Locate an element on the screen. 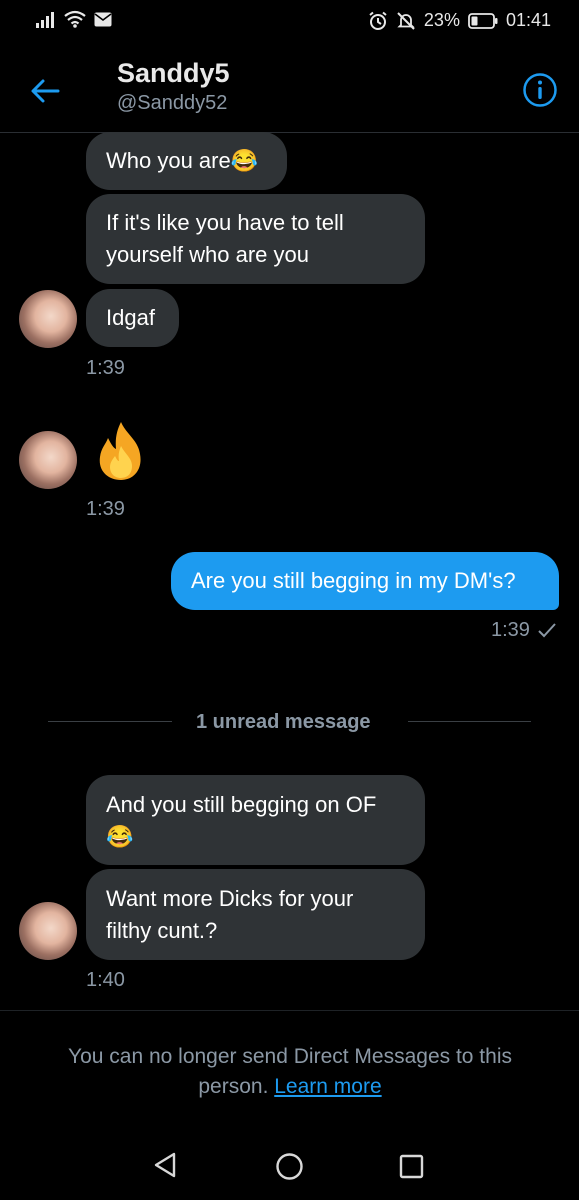 The image size is (579, 1200). notice-line-2: person. Learn more is located at coordinates (290, 1087).